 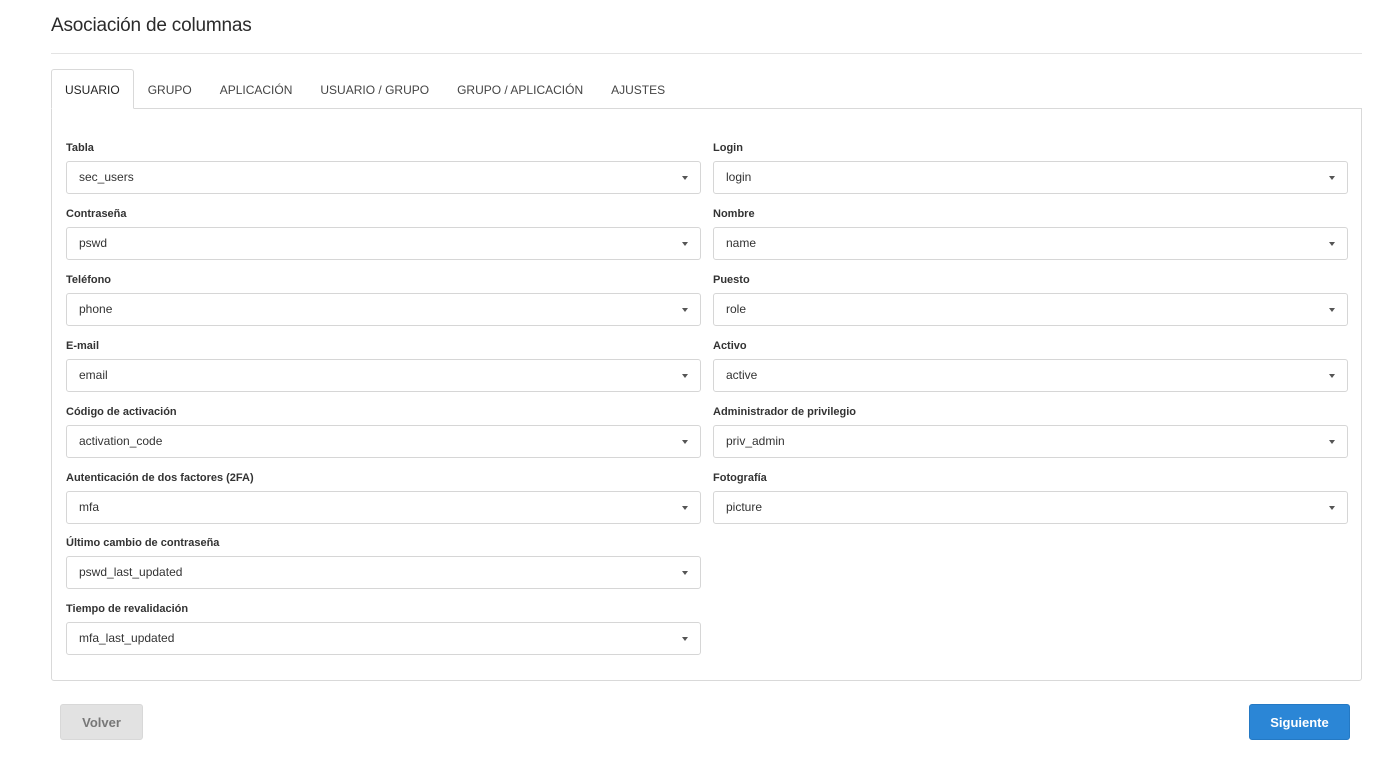 I want to click on field-tabla: Tabla sec_users, so click(x=383, y=167).